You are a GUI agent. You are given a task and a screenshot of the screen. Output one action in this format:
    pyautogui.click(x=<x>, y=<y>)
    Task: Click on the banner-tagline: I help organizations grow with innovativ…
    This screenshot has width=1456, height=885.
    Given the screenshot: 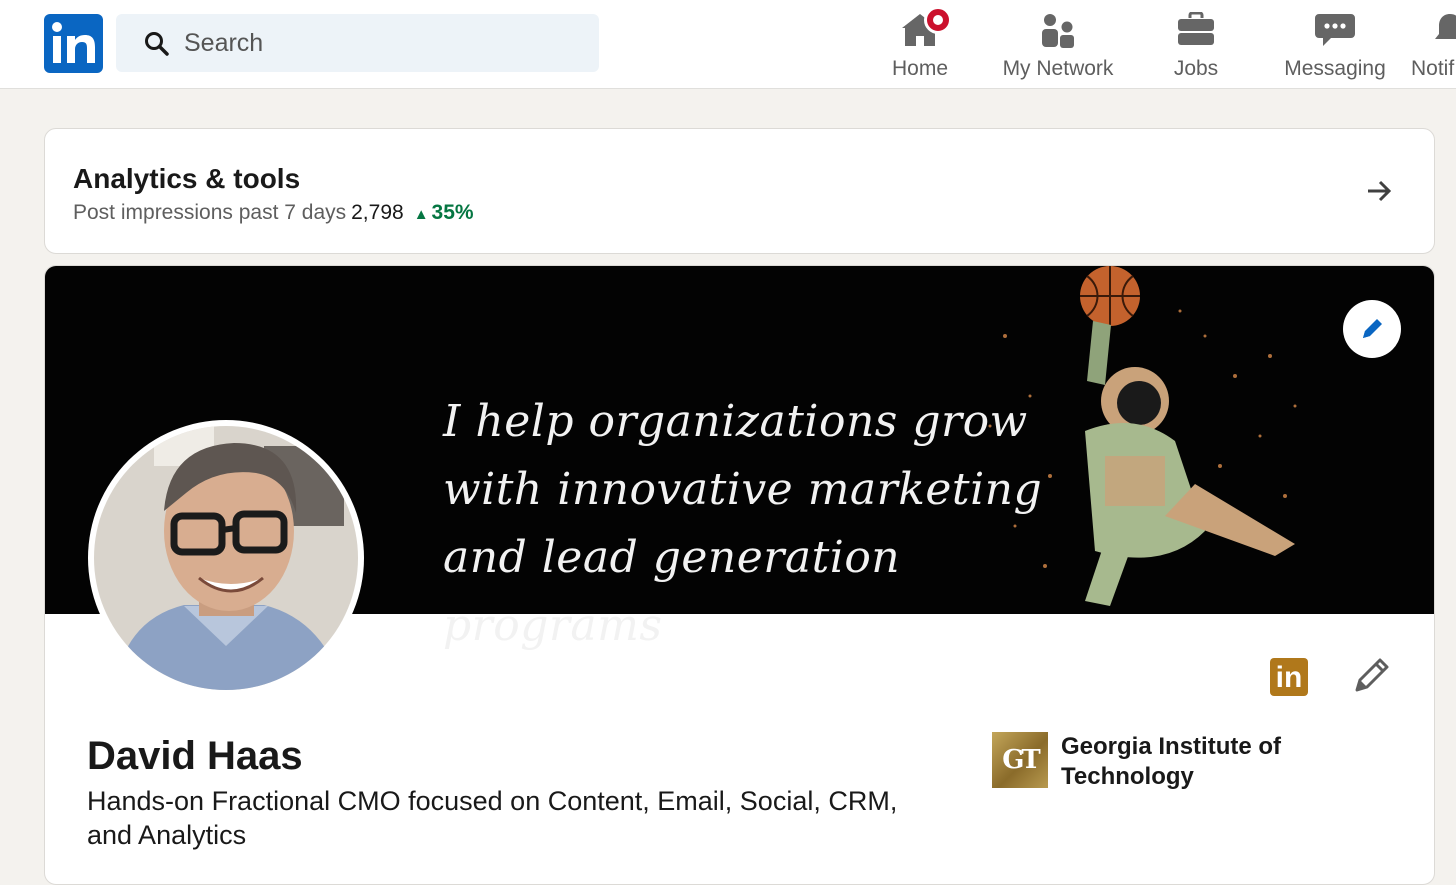 What is the action you would take?
    pyautogui.click(x=753, y=524)
    